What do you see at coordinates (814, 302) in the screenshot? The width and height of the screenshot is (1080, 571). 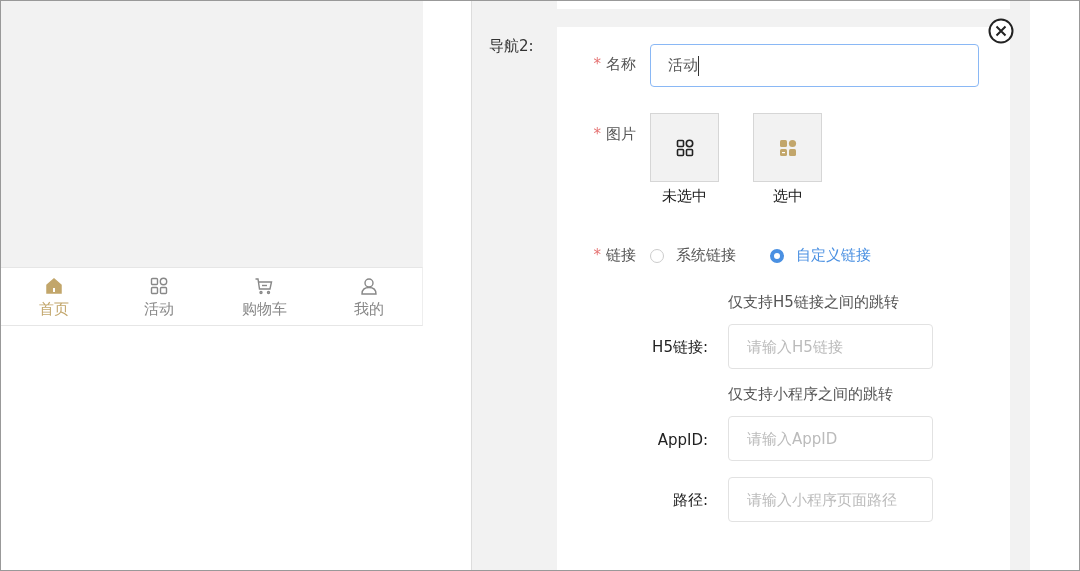 I see `field-hint: 仅支持H5链接之间的跳转` at bounding box center [814, 302].